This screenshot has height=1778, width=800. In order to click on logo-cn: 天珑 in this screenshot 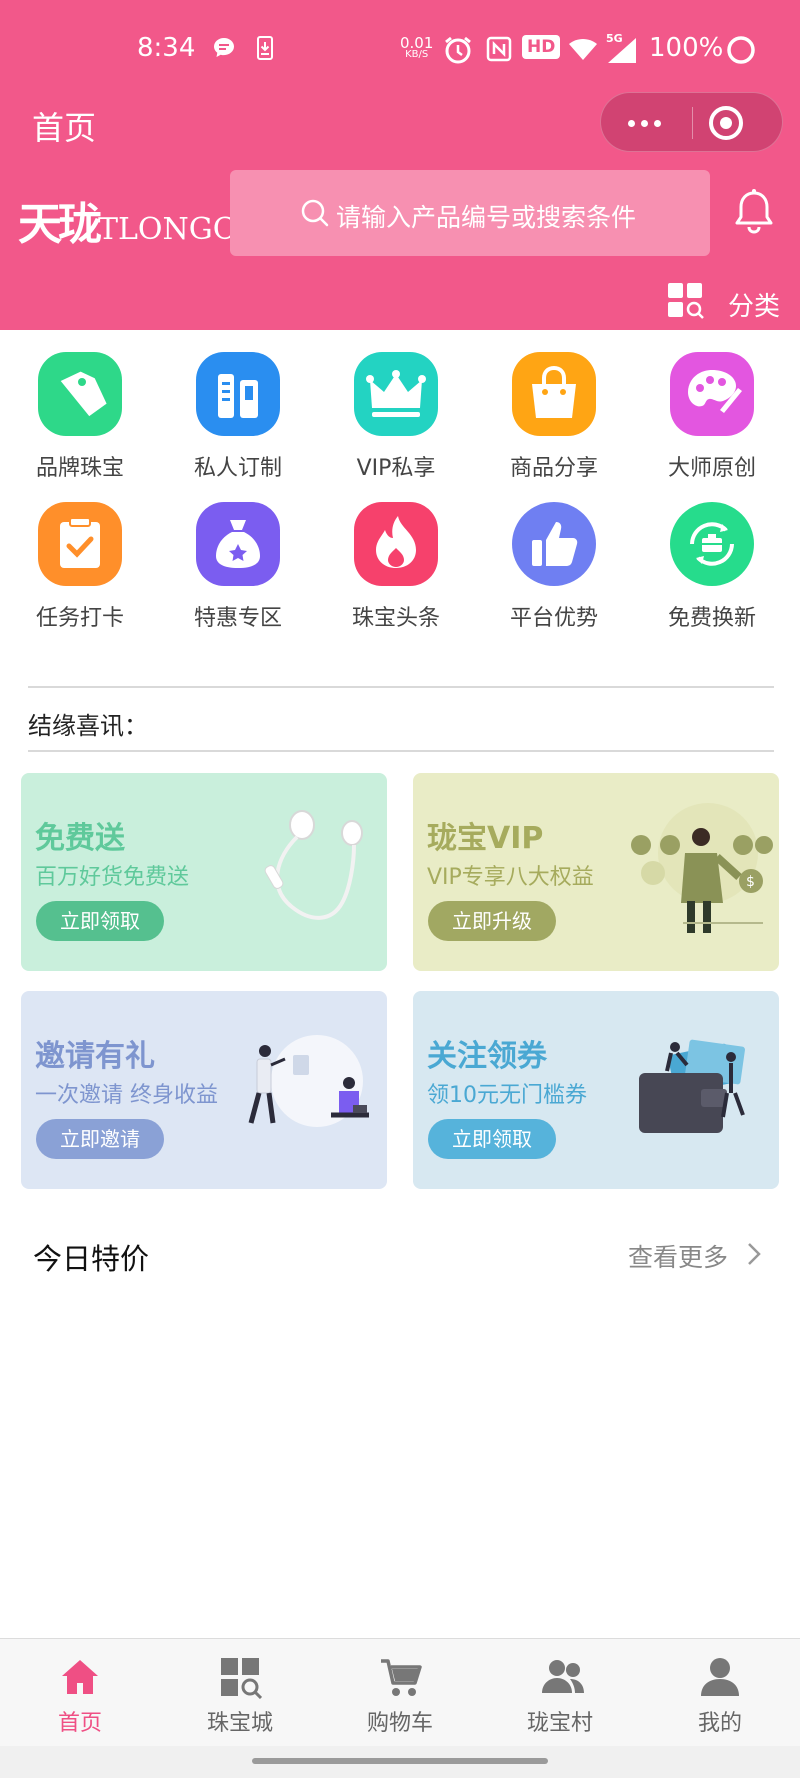, I will do `click(60, 224)`.